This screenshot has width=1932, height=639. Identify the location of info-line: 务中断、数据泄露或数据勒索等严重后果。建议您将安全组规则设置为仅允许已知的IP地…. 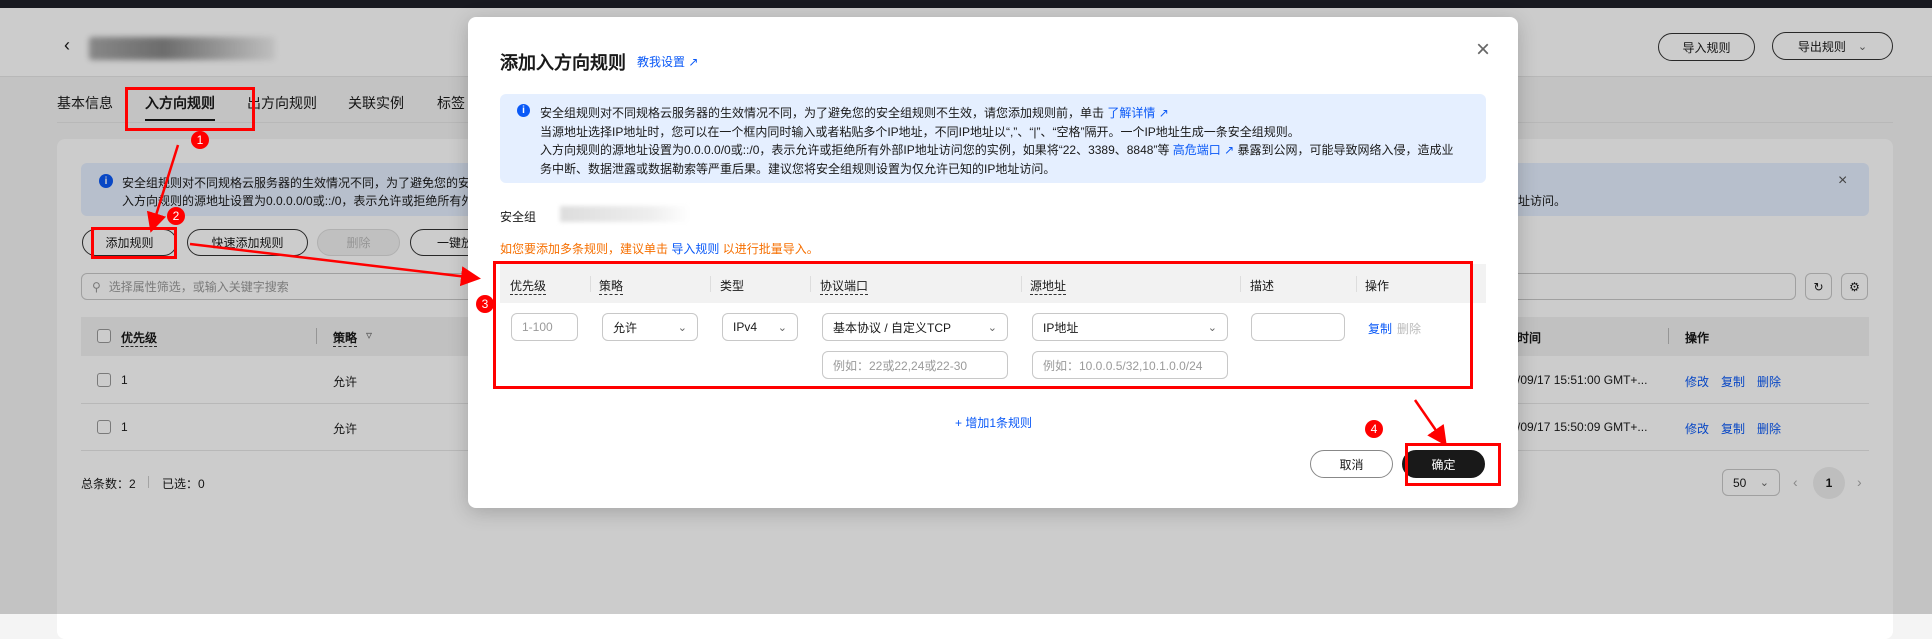
(798, 169).